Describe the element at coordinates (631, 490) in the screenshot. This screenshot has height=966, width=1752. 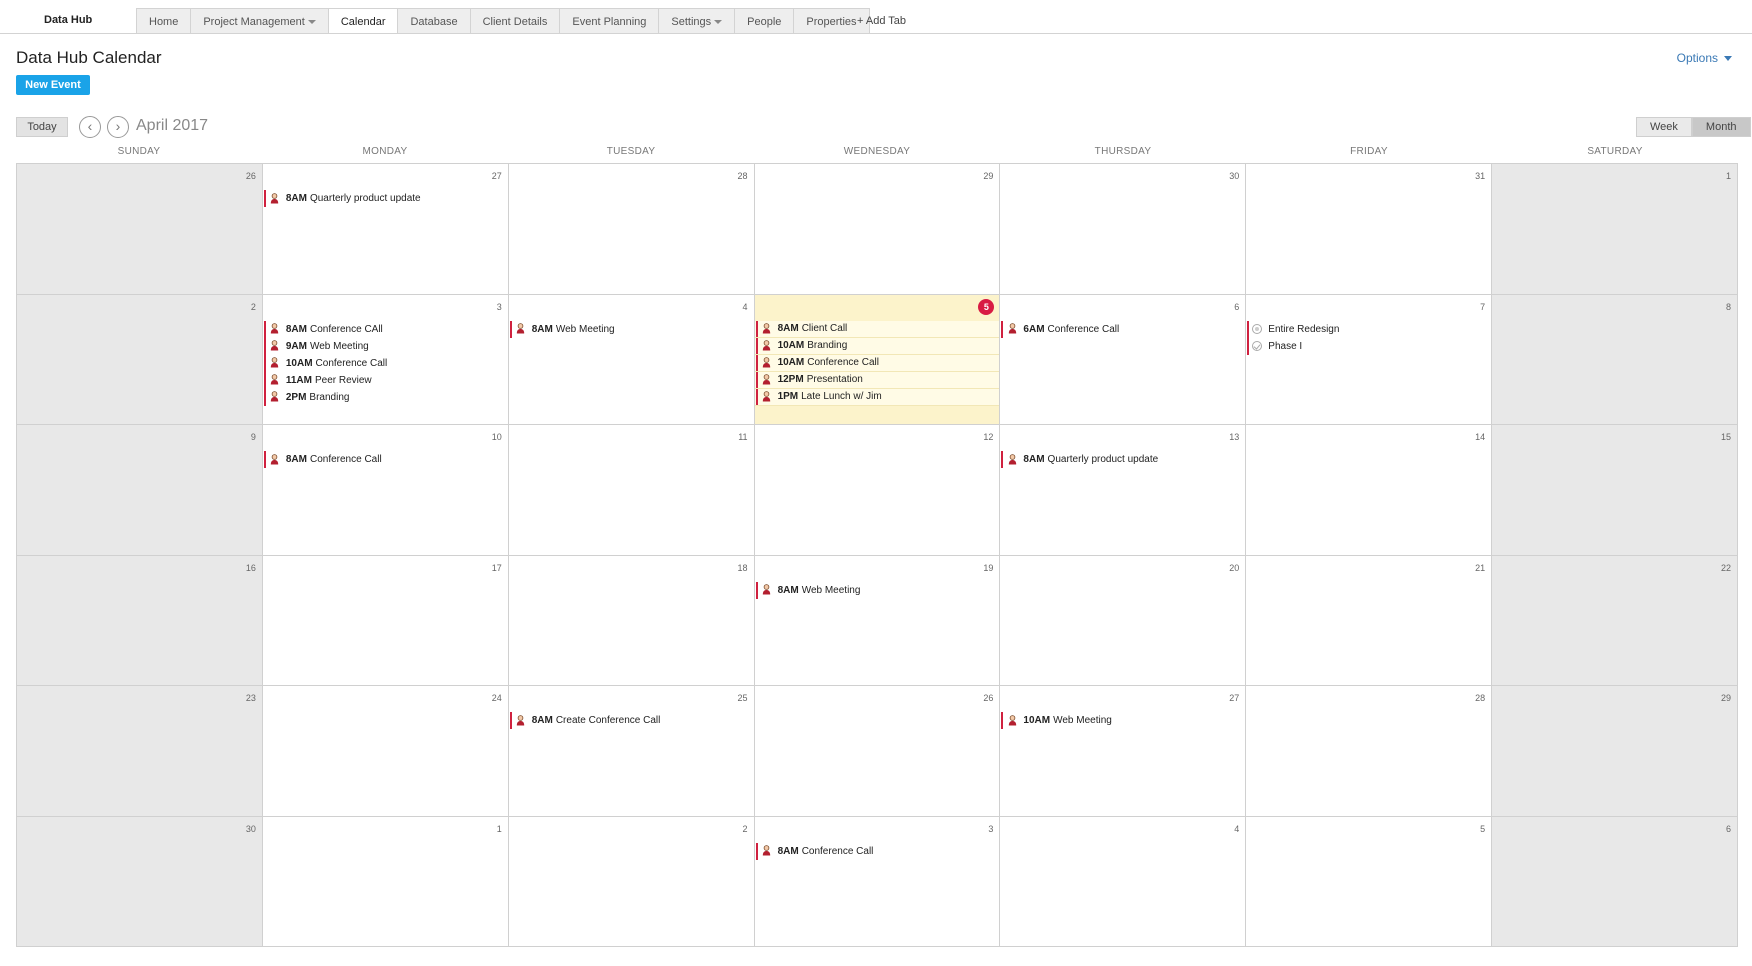
I see `day-cell: 11` at that location.